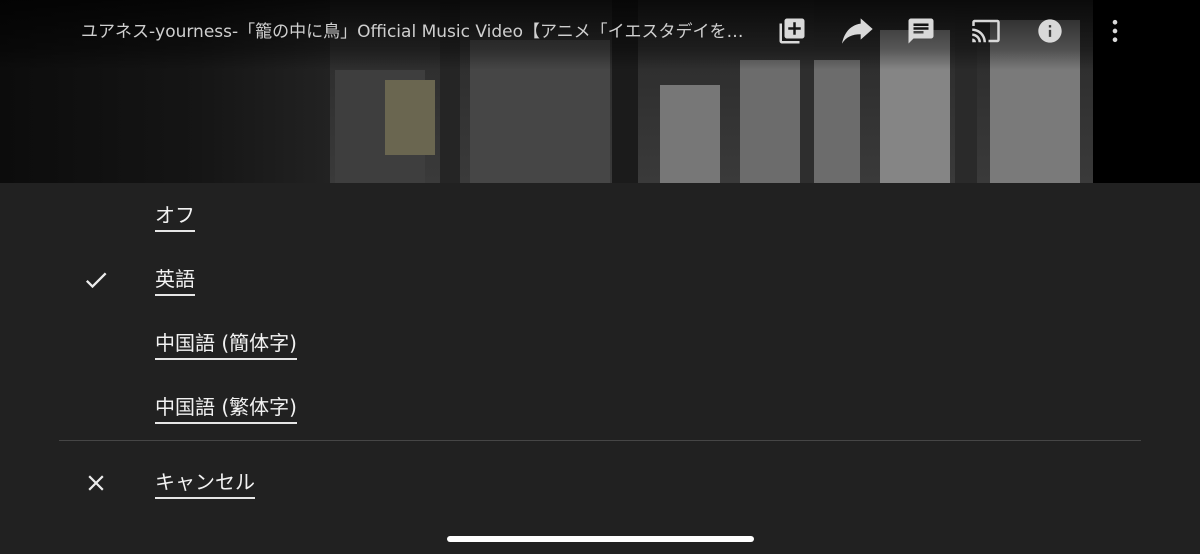 This screenshot has height=554, width=1200. I want to click on close-icon, so click(96, 483).